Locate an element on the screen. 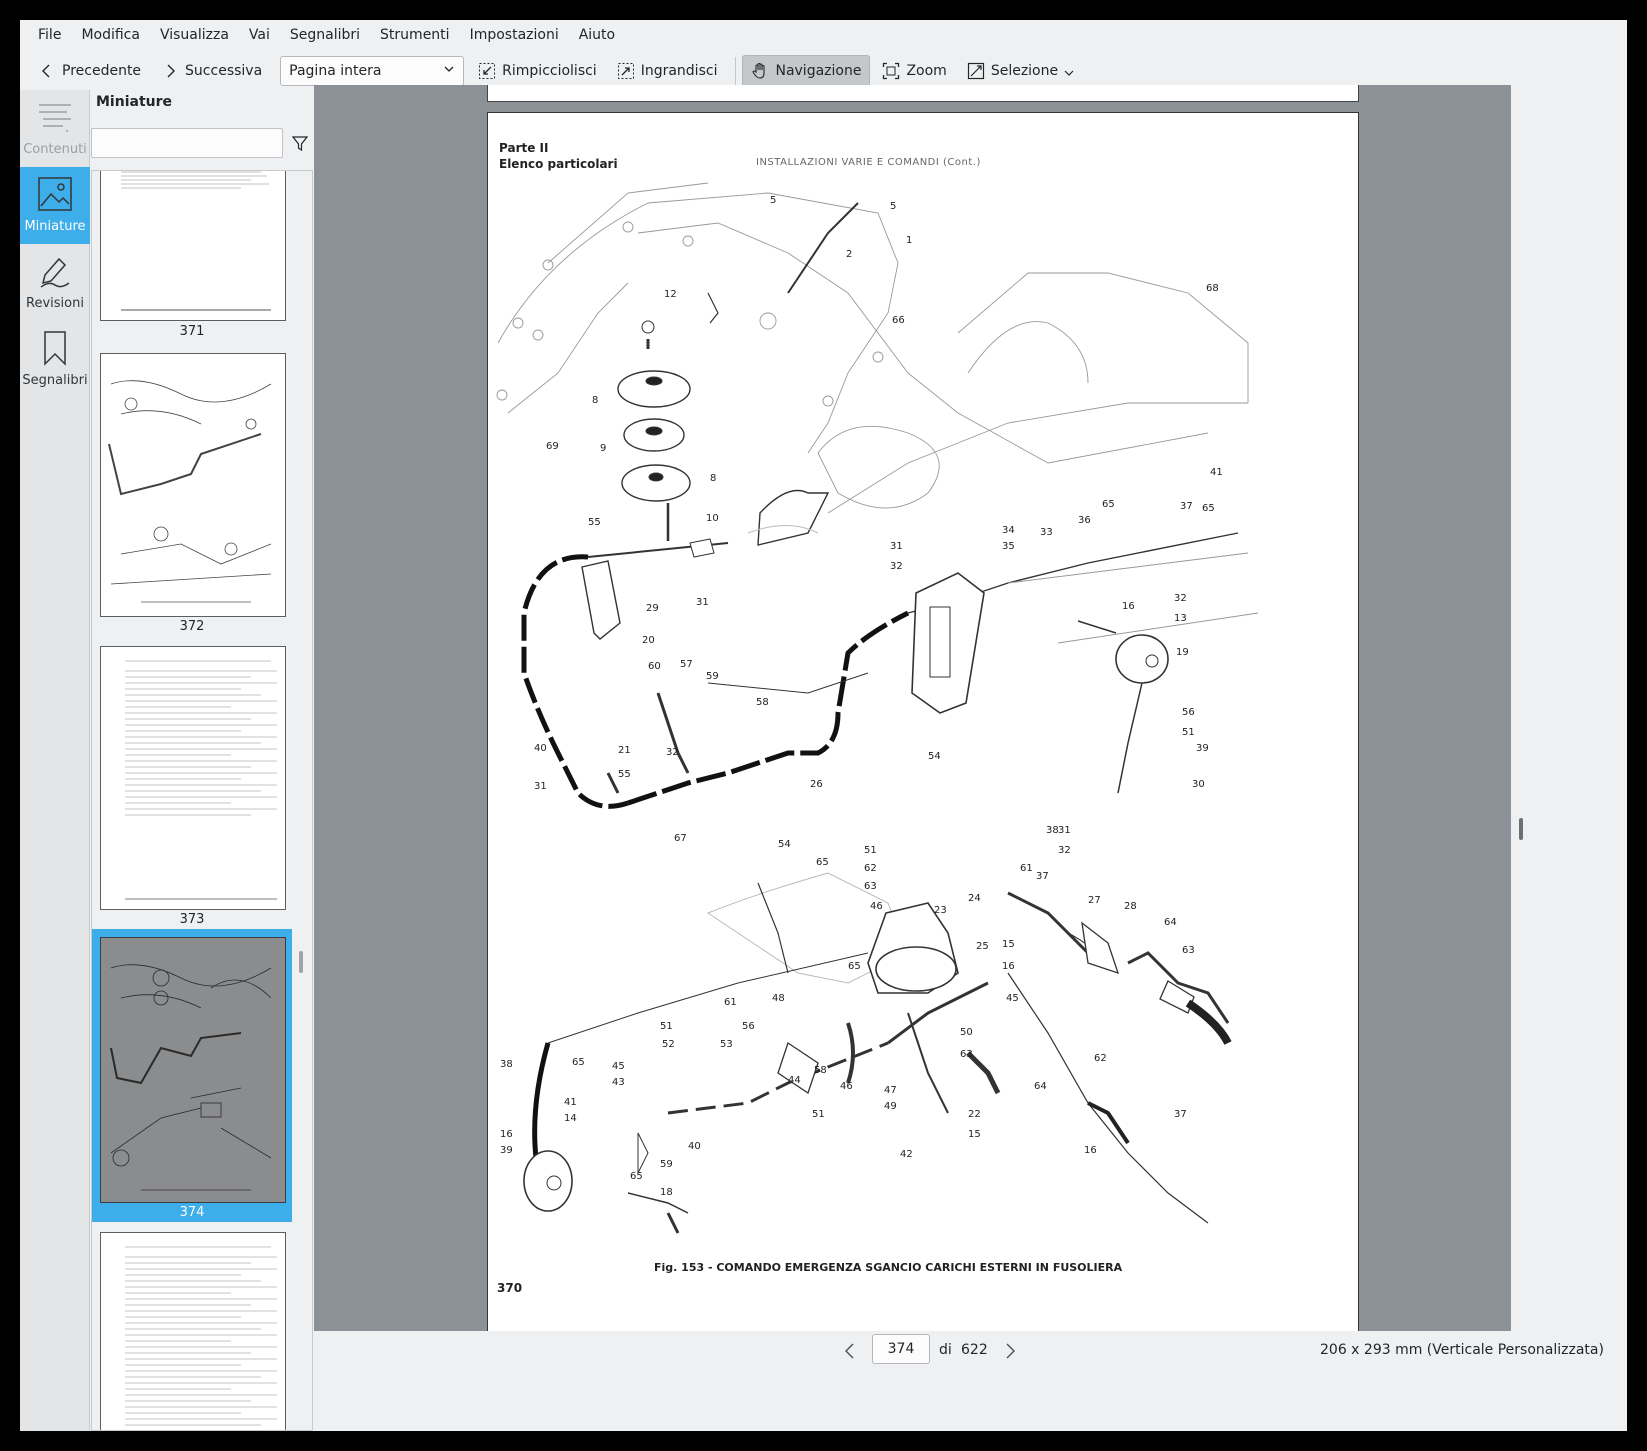 Image resolution: width=1647 pixels, height=1451 pixels. callout-label: 20 is located at coordinates (648, 640).